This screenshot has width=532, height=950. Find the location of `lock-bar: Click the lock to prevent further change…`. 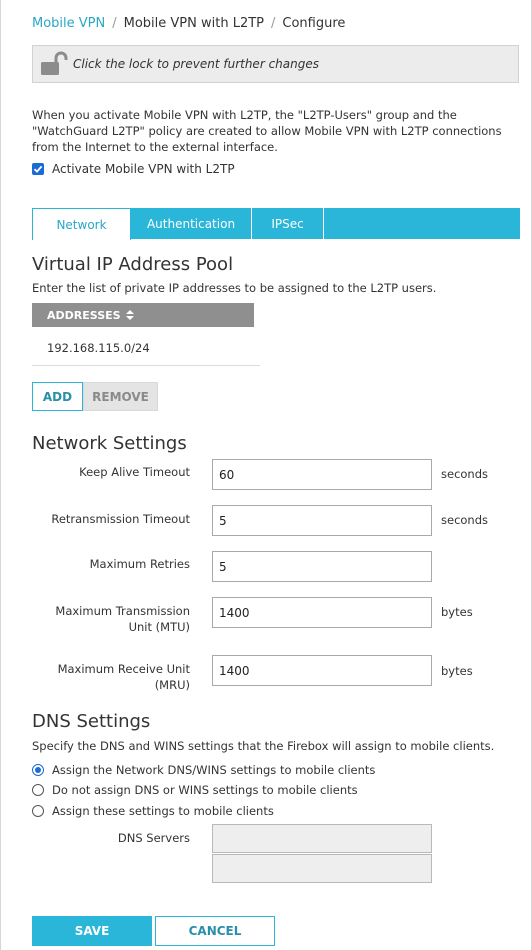

lock-bar: Click the lock to prevent further change… is located at coordinates (275, 64).